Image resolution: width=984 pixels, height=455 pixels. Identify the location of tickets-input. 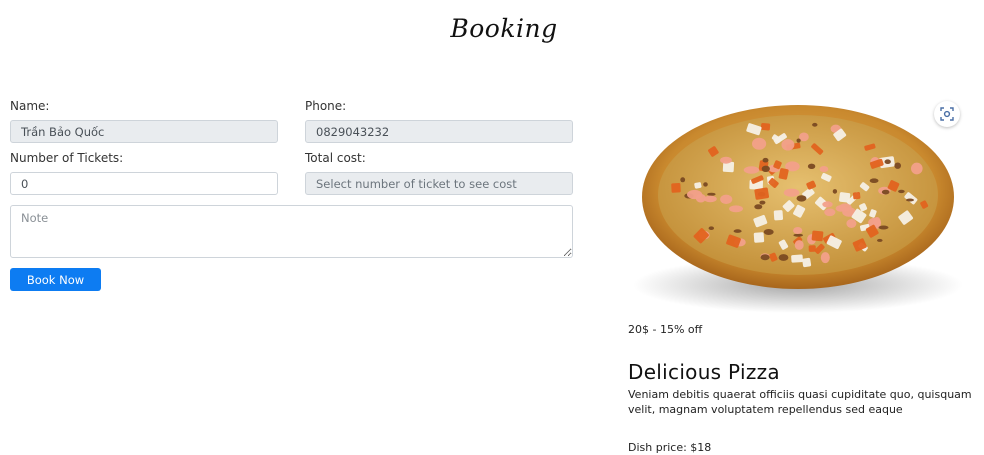
(144, 183).